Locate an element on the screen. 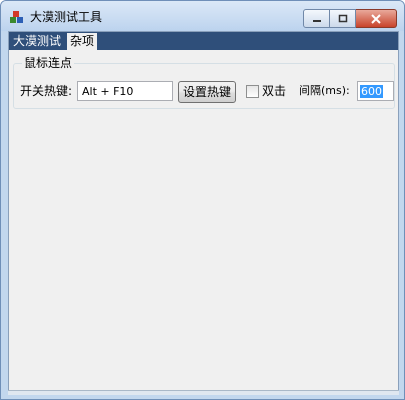 The image size is (405, 400). set-hotkey-button: 设置热键 is located at coordinates (207, 92).